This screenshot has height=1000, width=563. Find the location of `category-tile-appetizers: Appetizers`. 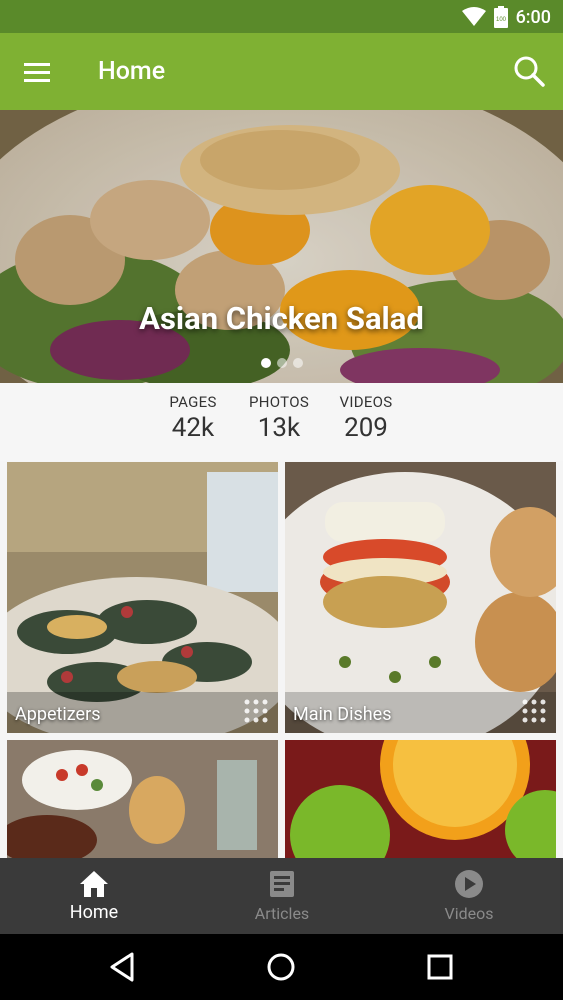

category-tile-appetizers: Appetizers is located at coordinates (142, 597).